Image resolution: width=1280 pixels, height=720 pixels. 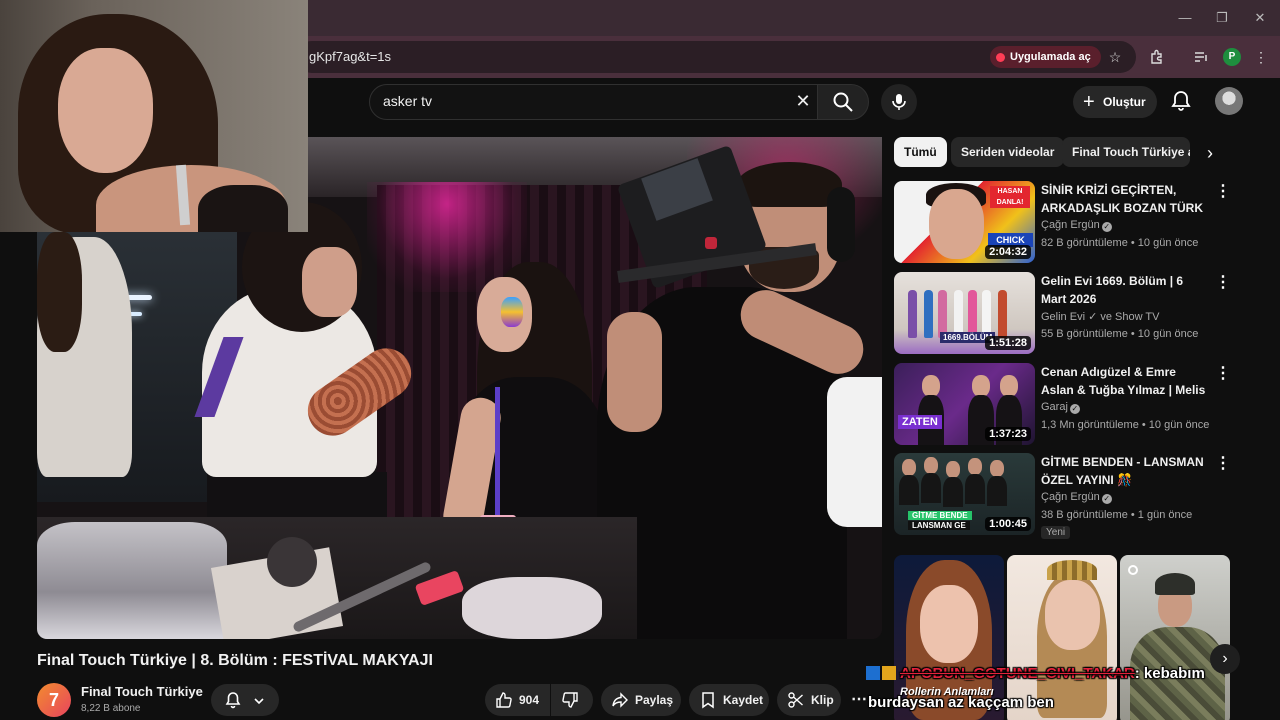 I want to click on recommendation-meta: 1,3 Mn görüntüleme • 10 gün önce, so click(x=1125, y=425).